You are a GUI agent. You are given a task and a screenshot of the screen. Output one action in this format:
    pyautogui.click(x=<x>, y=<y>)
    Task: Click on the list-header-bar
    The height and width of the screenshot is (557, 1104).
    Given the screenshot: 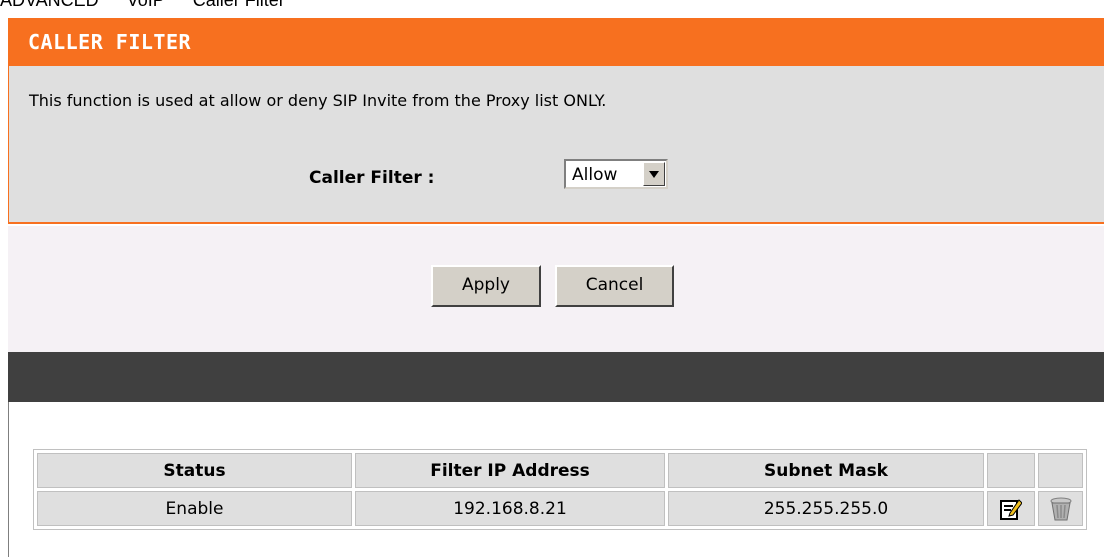 What is the action you would take?
    pyautogui.click(x=556, y=377)
    